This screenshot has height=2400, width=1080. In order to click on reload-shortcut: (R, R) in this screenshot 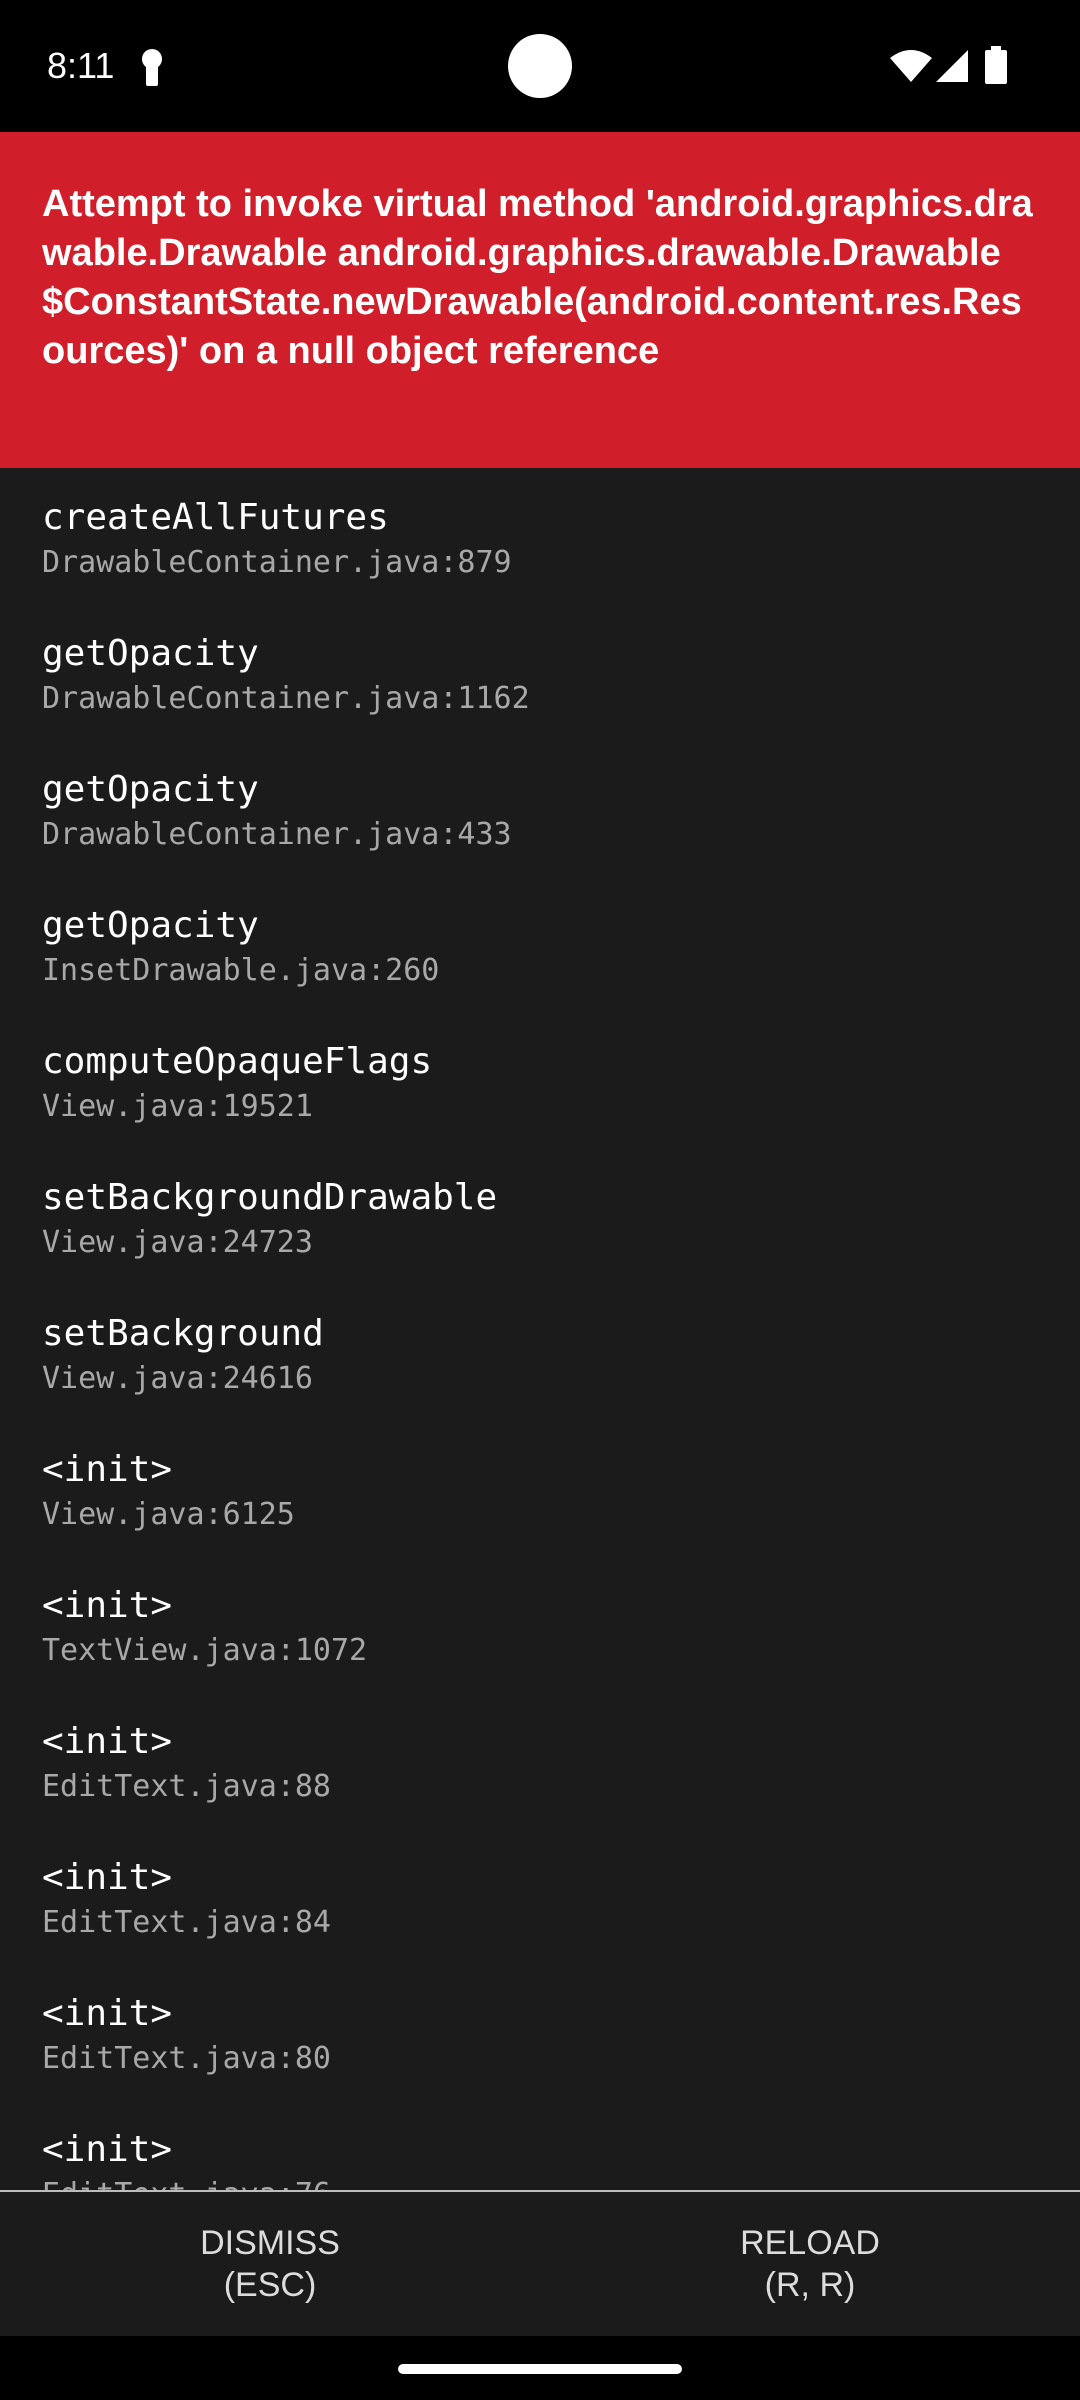, I will do `click(810, 2285)`.